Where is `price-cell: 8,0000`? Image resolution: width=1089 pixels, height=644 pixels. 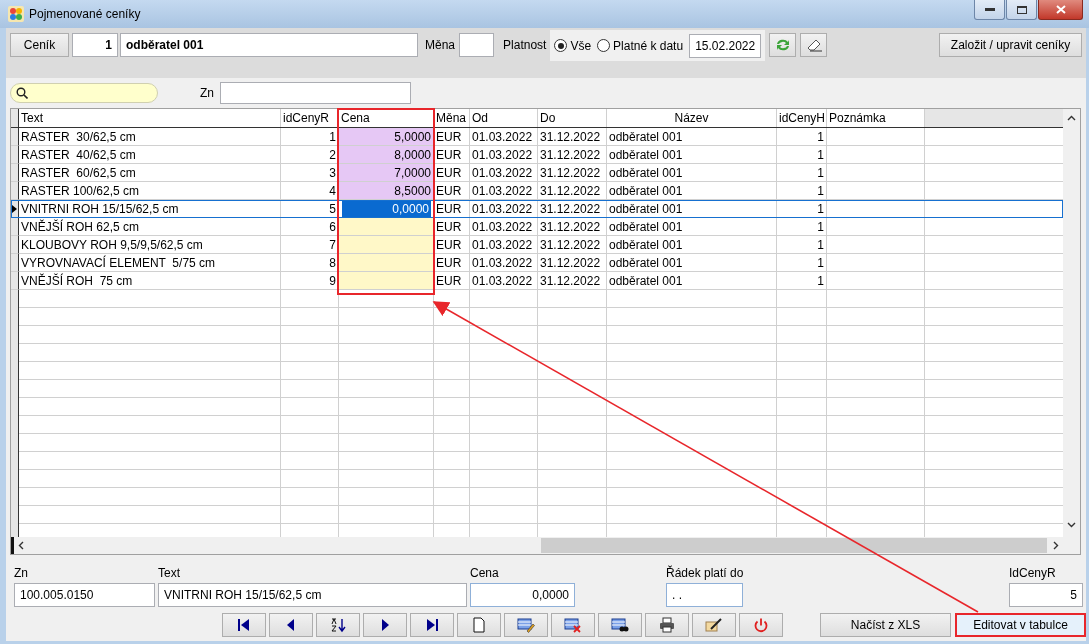 price-cell: 8,0000 is located at coordinates (386, 155).